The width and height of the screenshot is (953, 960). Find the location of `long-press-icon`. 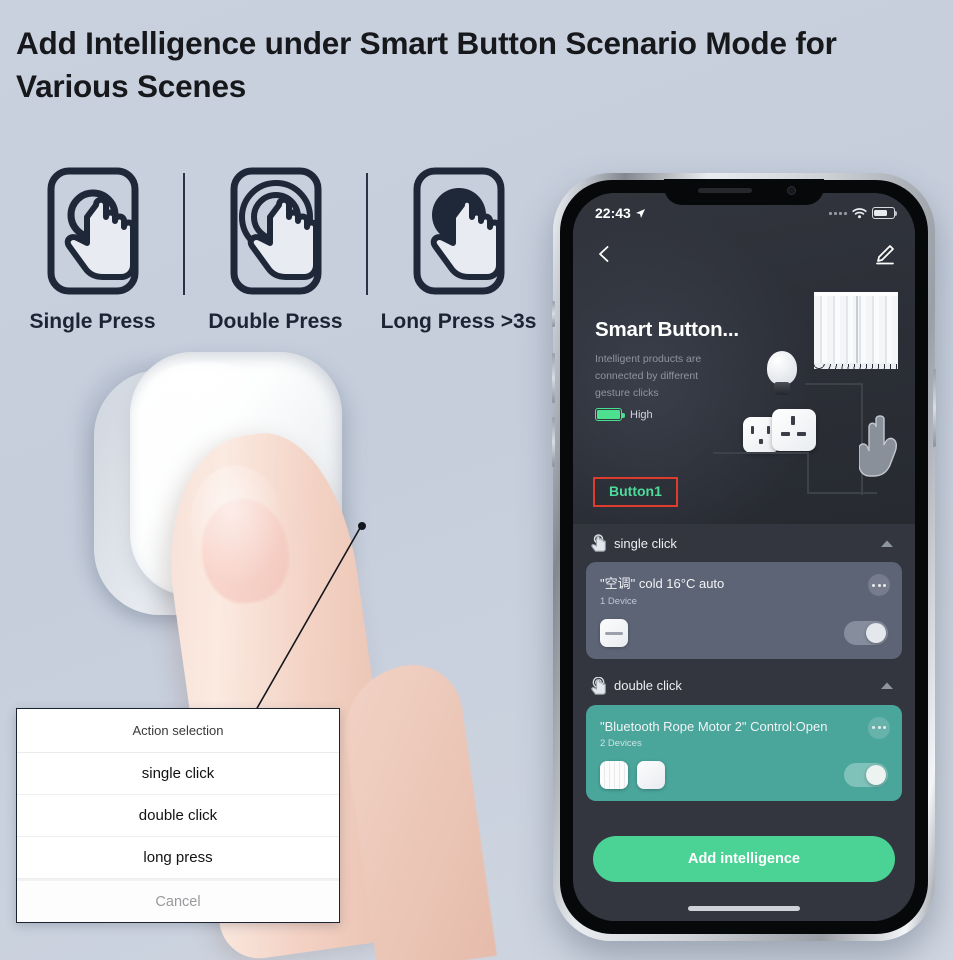

long-press-icon is located at coordinates (458, 231).